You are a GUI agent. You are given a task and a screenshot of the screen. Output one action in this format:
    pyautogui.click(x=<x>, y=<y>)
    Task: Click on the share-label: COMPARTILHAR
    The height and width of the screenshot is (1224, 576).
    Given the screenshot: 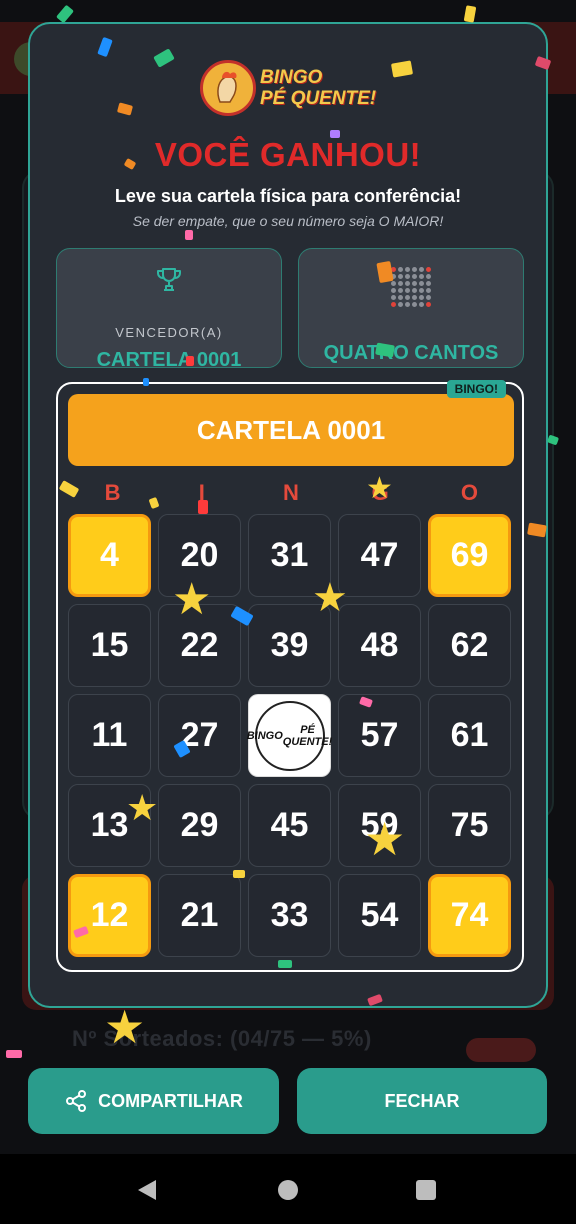 What is the action you would take?
    pyautogui.click(x=170, y=1100)
    